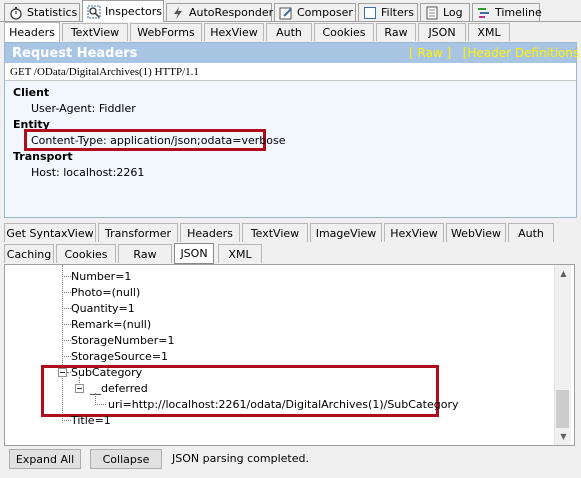 The image size is (581, 478). Describe the element at coordinates (45, 459) in the screenshot. I see `expand-all-button: Expand All` at that location.